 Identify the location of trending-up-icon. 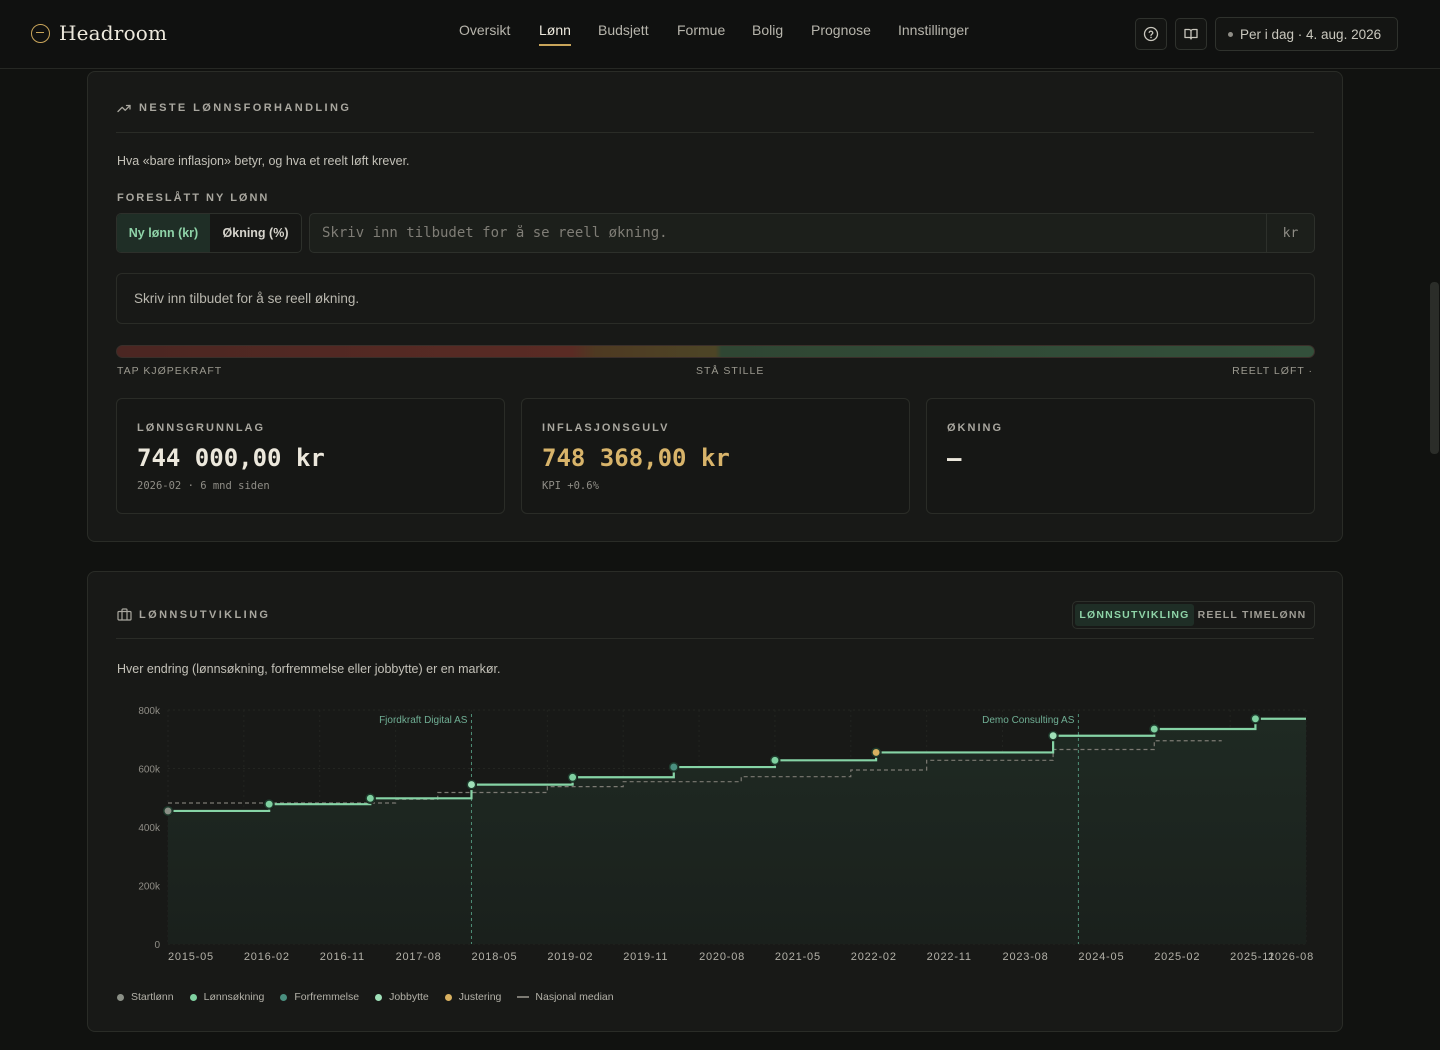
(124, 108).